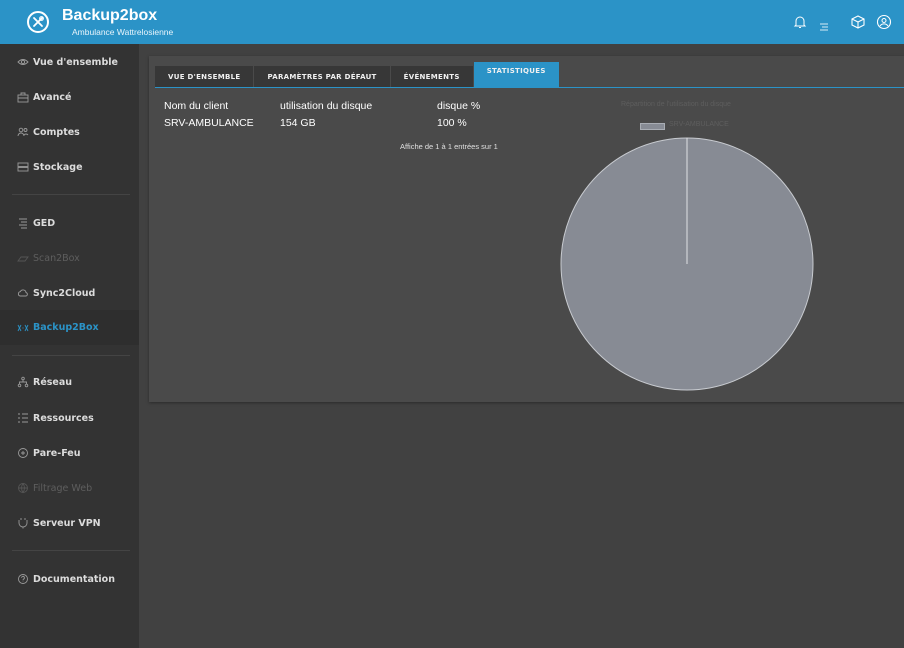 The width and height of the screenshot is (904, 648). What do you see at coordinates (23, 453) in the screenshot?
I see `shield-icon` at bounding box center [23, 453].